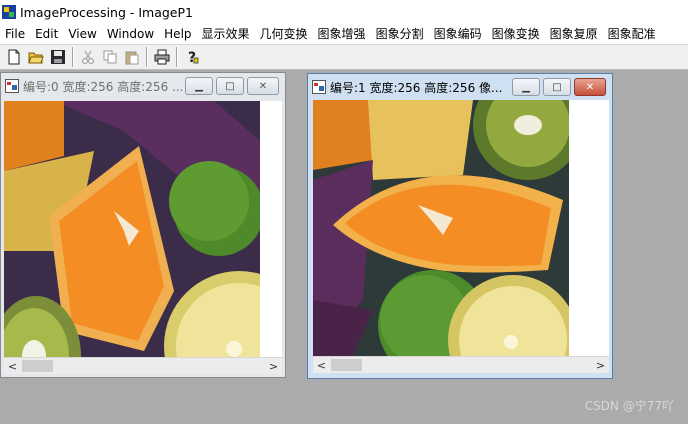  I want to click on watermark: CSDN @宁77吖, so click(629, 406).